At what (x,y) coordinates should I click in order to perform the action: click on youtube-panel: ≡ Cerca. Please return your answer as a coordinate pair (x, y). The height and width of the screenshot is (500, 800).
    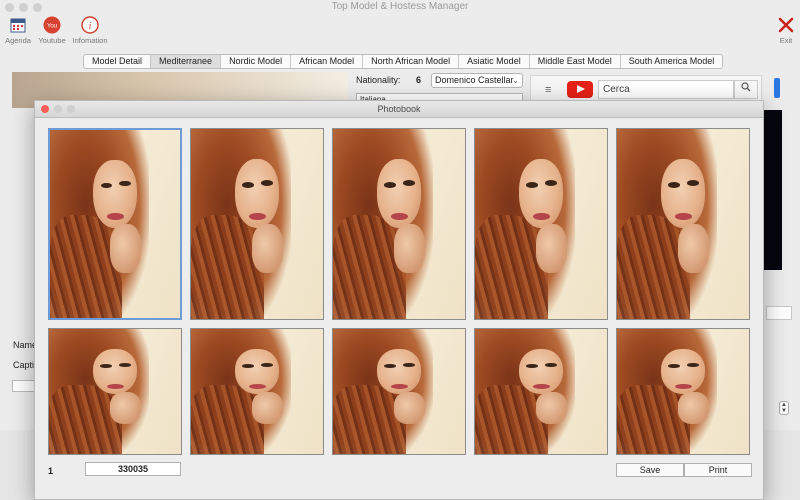
    Looking at the image, I should click on (646, 89).